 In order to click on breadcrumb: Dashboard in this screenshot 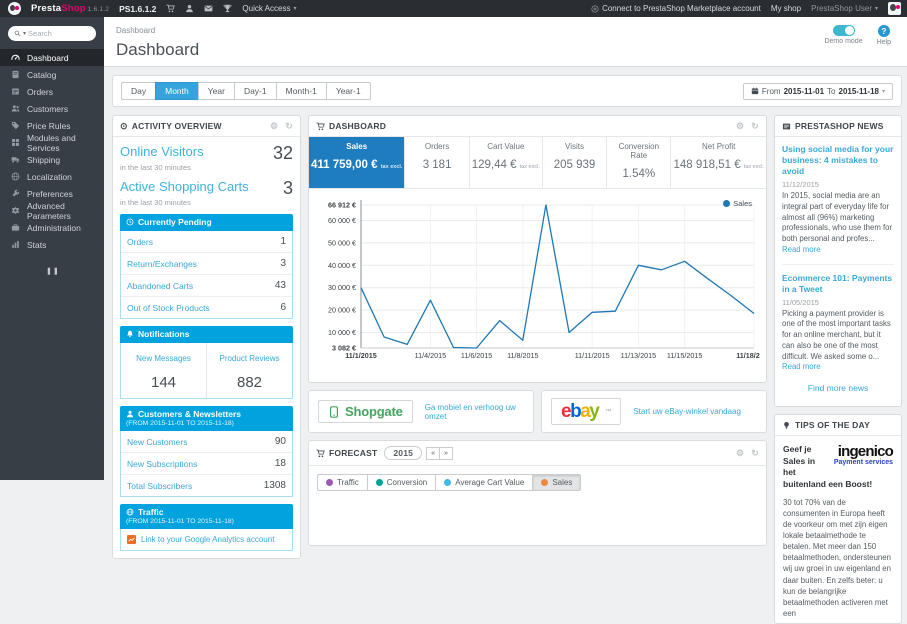, I will do `click(135, 30)`.